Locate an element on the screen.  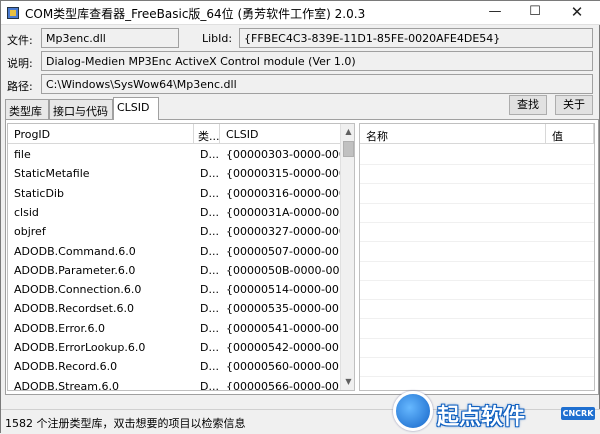
table-row: StaticMetafile D... {00000315-0000-0000 is located at coordinates (175, 173).